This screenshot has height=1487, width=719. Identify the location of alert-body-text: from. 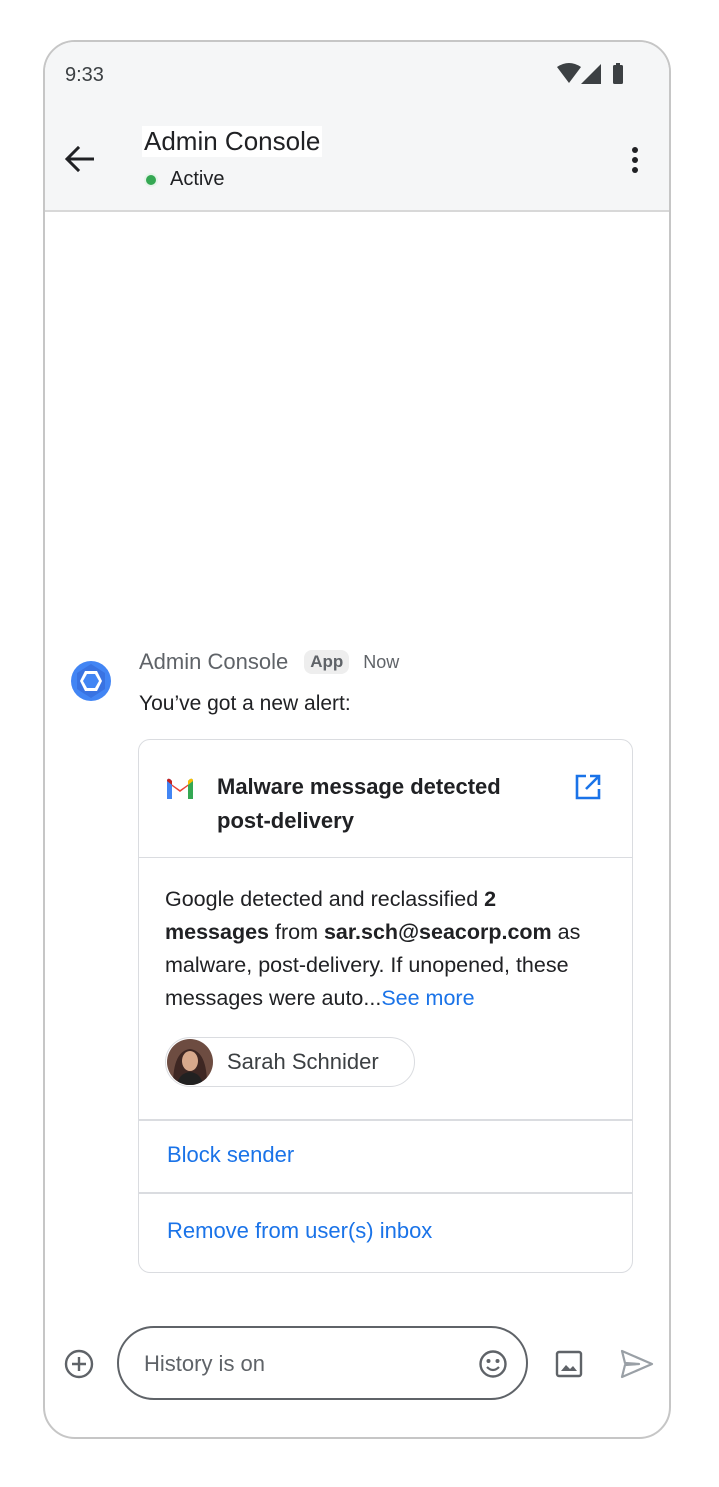
(296, 932).